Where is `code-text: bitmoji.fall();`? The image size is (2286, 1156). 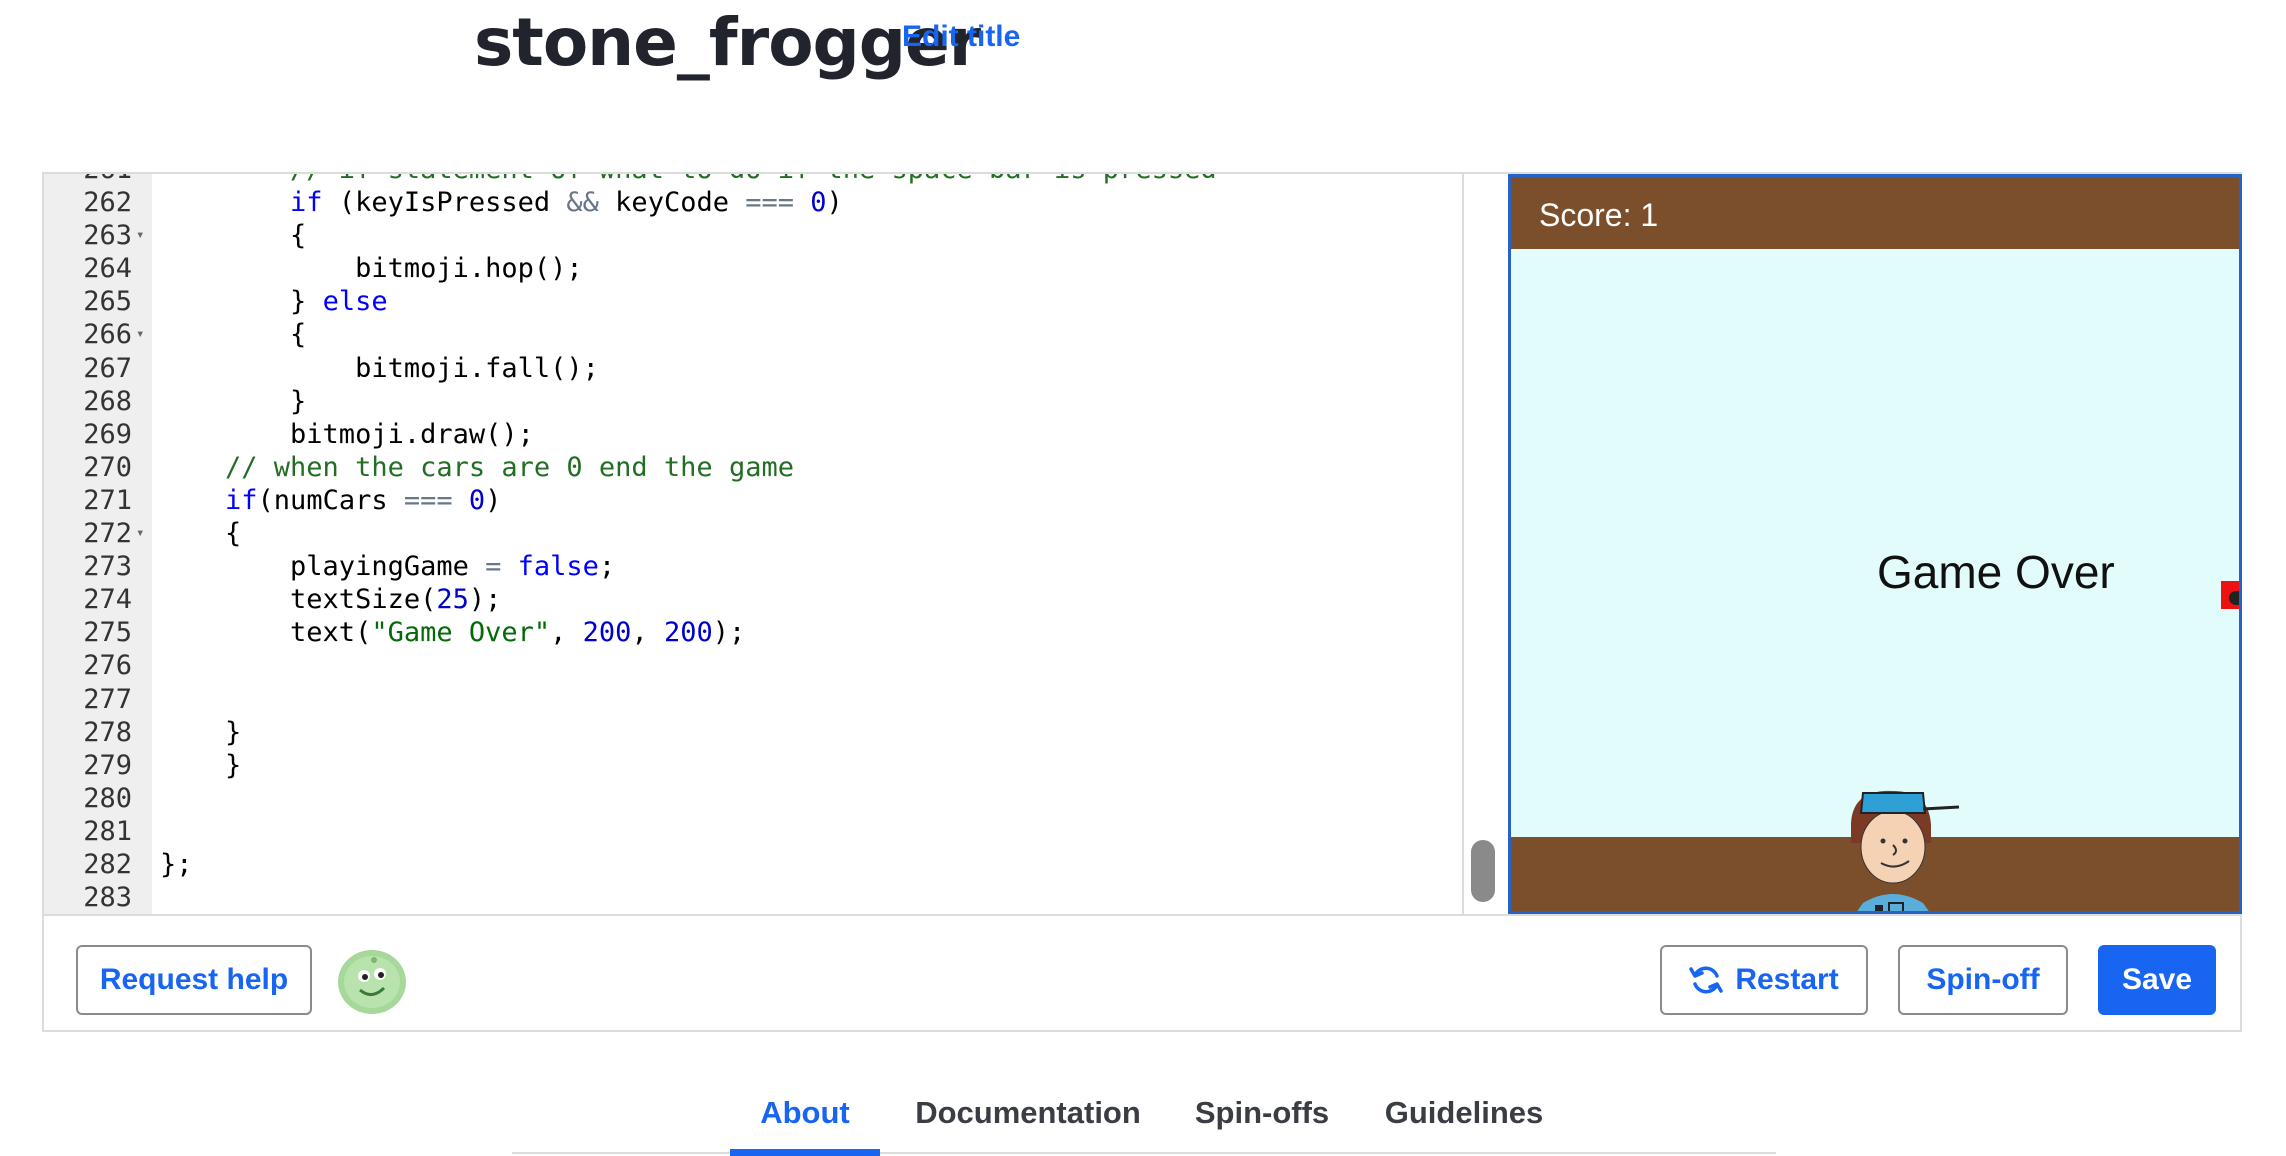
code-text: bitmoji.fall(); is located at coordinates (379, 368).